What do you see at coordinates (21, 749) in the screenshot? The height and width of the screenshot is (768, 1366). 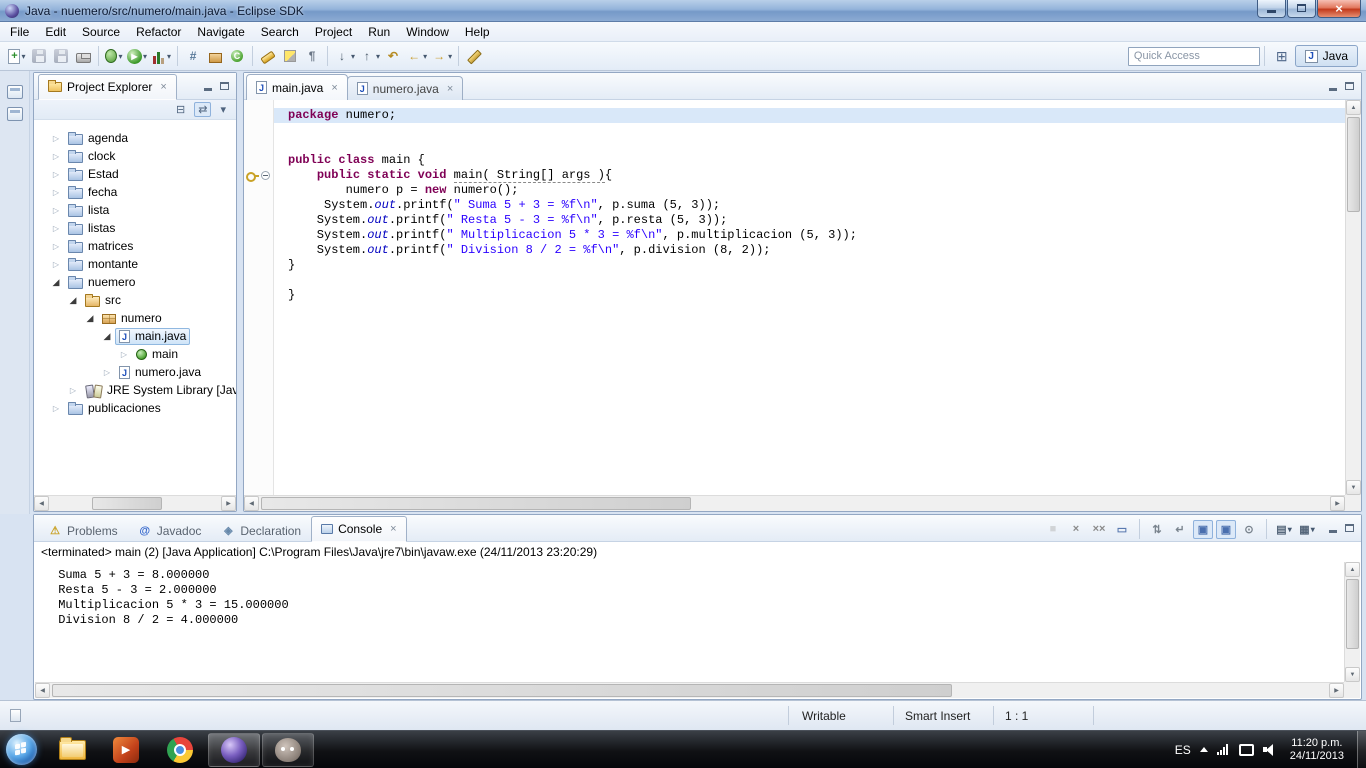 I see `start-button` at bounding box center [21, 749].